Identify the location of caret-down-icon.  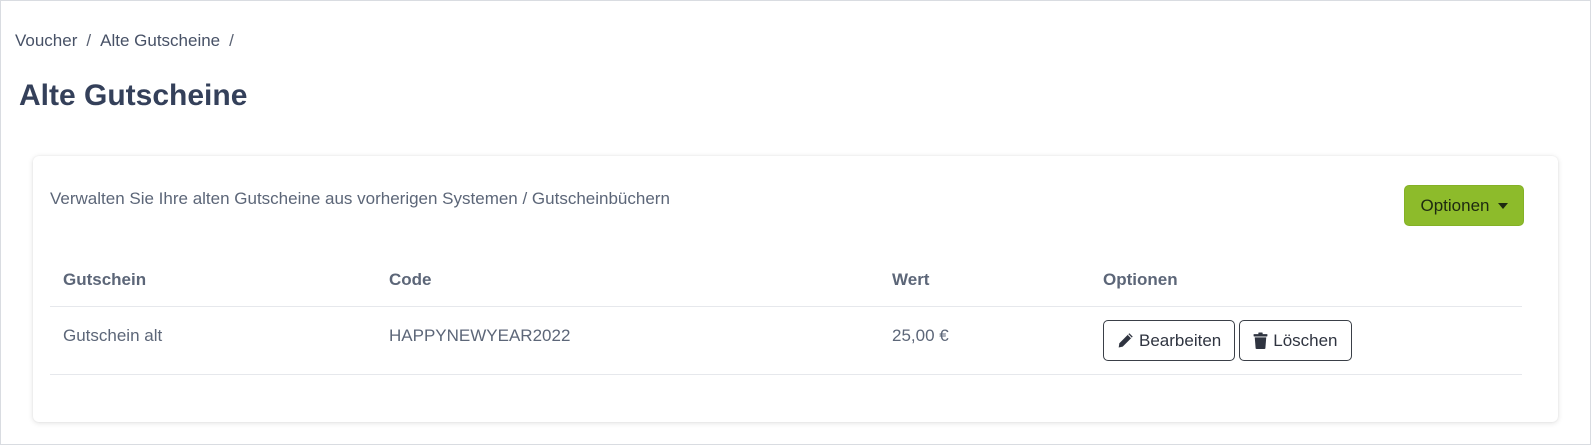
(1502, 206).